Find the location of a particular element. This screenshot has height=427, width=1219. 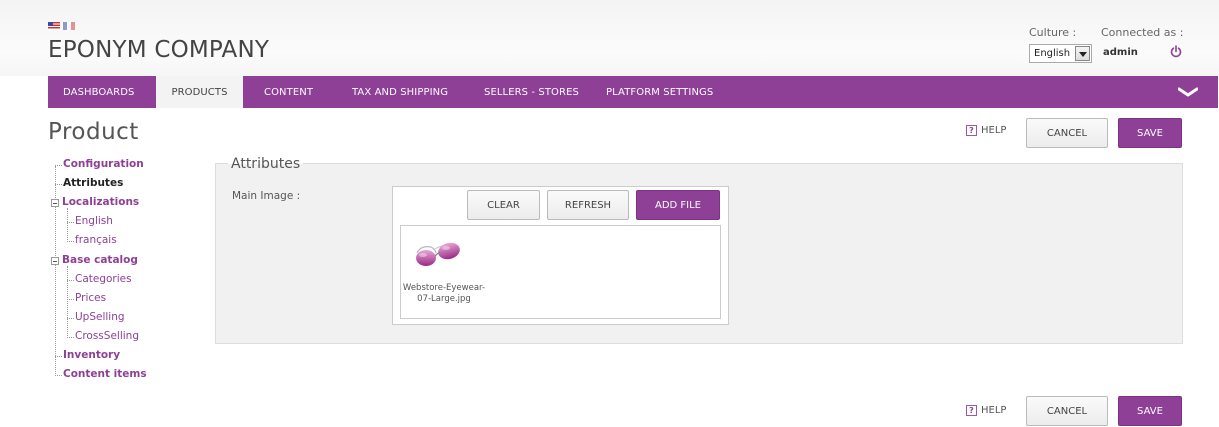

tree-item-inventory: Inventory is located at coordinates (91, 355).